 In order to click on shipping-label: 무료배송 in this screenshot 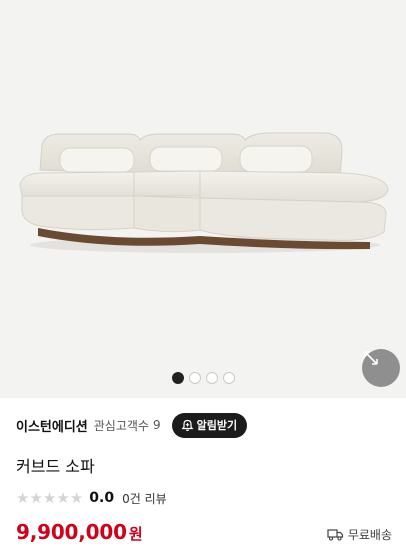, I will do `click(369, 535)`.